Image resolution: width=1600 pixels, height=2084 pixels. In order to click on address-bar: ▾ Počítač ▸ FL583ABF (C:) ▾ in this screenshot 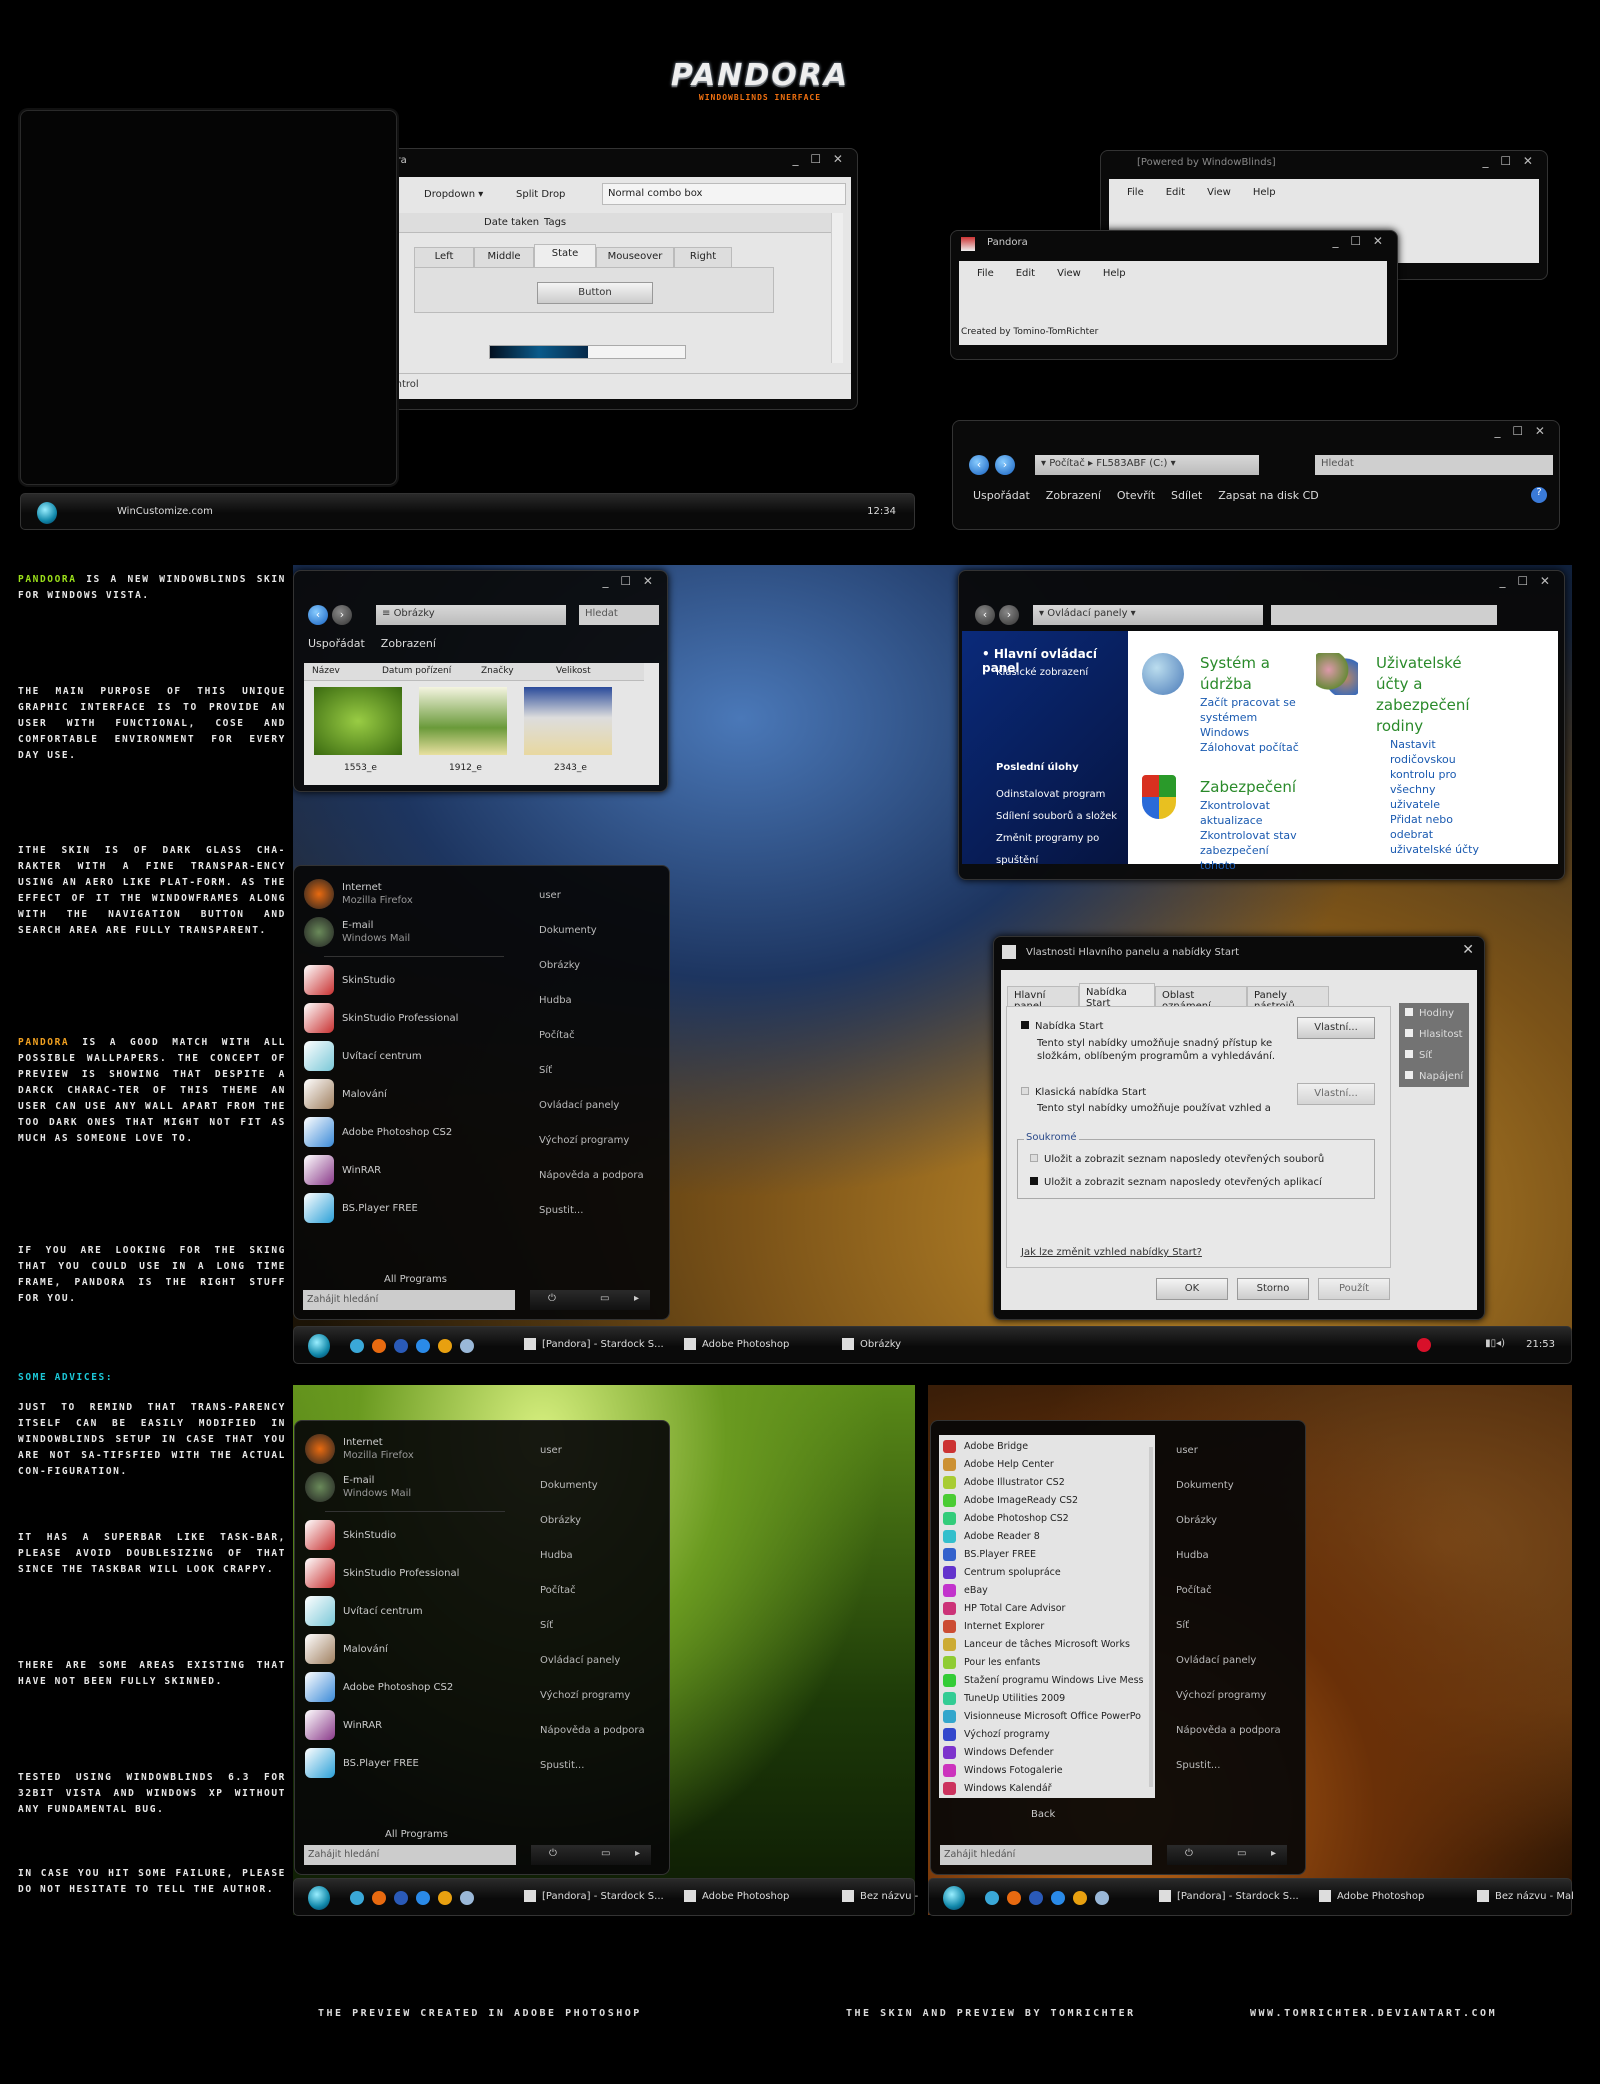, I will do `click(1147, 465)`.